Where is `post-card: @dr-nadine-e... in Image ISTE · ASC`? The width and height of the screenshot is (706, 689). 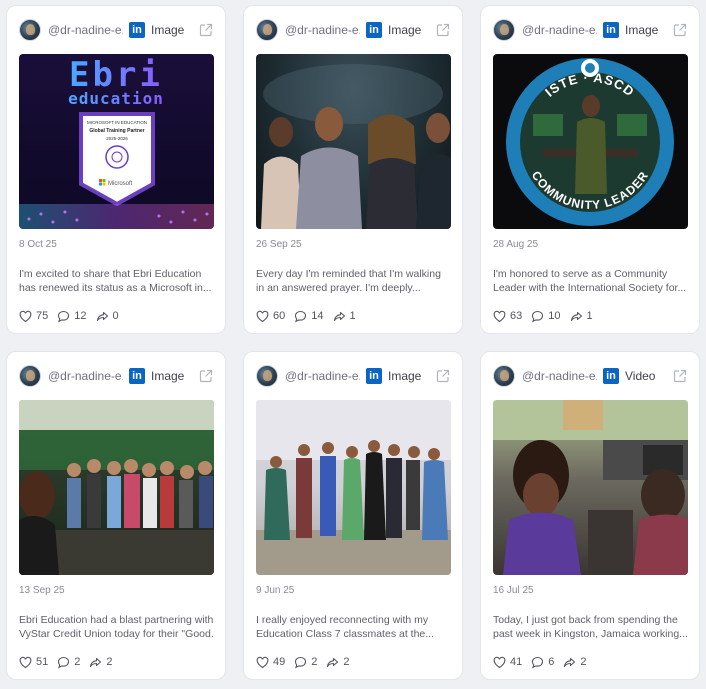 post-card: @dr-nadine-e... in Image ISTE · ASC is located at coordinates (590, 169).